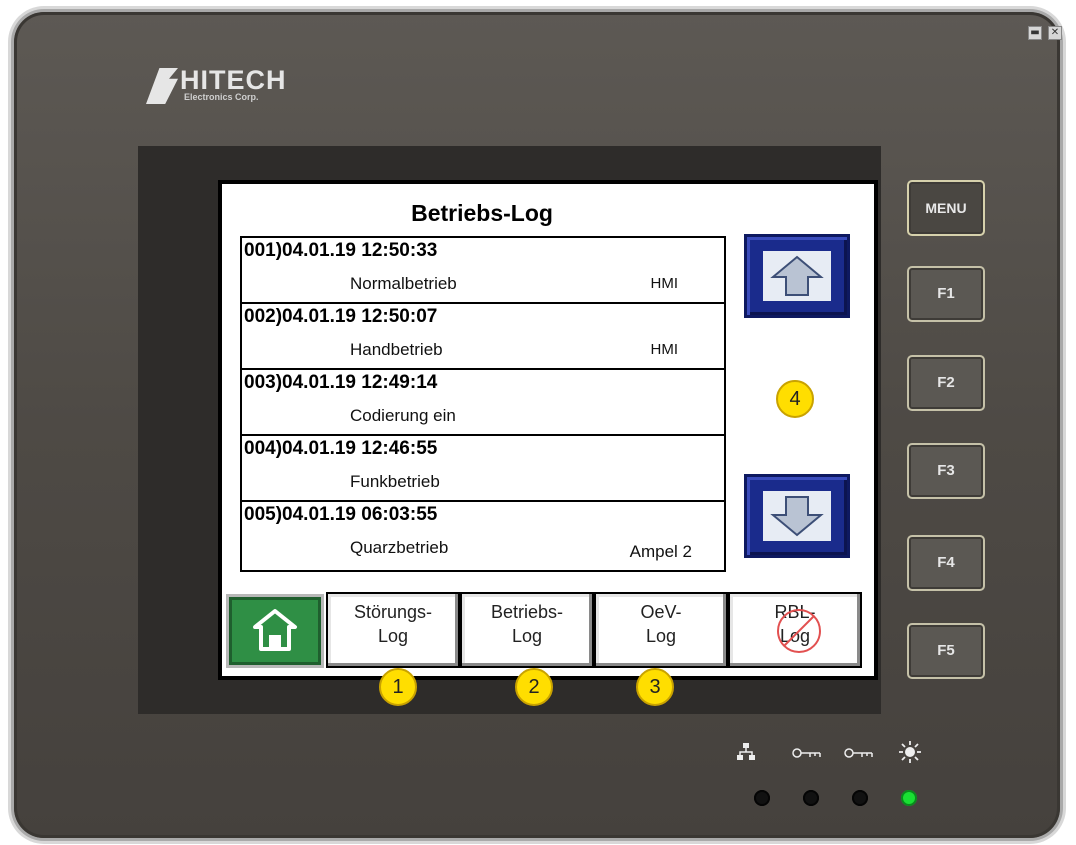 The image size is (1076, 845). What do you see at coordinates (403, 415) in the screenshot?
I see `log-entry-text: Codierung ein` at bounding box center [403, 415].